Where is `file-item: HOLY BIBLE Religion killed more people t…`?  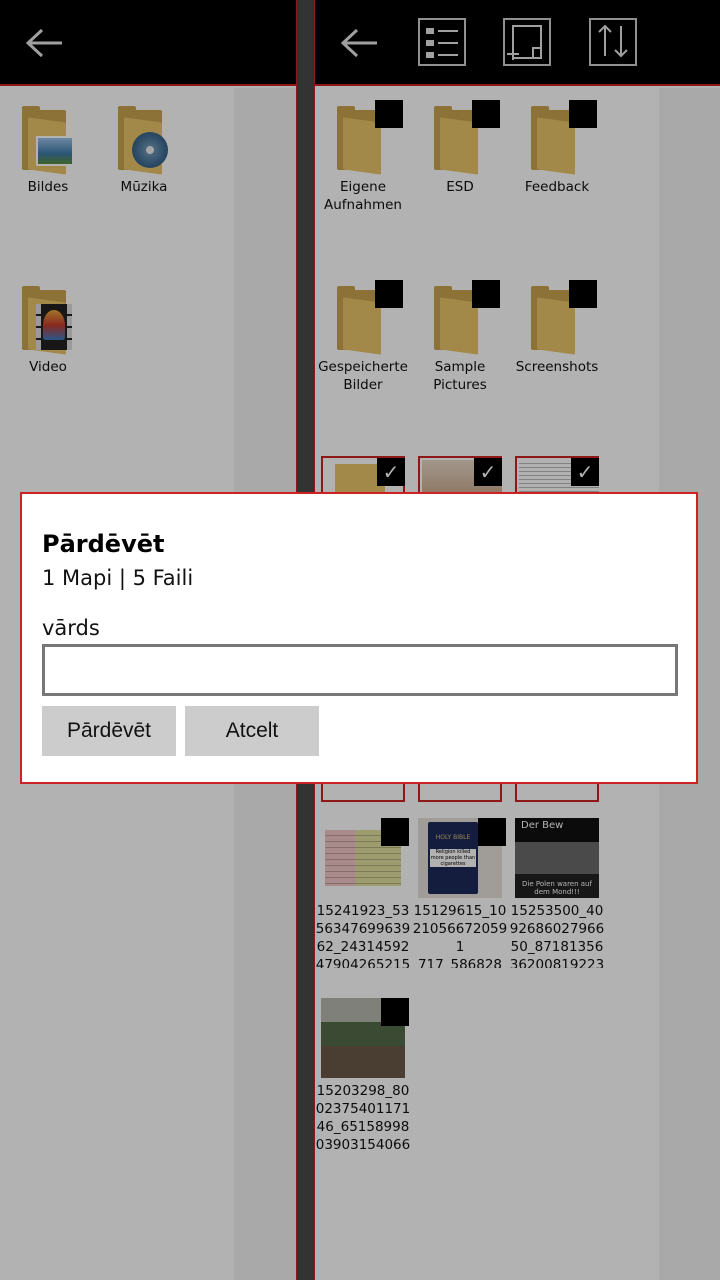 file-item: HOLY BIBLE Religion killed more people t… is located at coordinates (460, 893).